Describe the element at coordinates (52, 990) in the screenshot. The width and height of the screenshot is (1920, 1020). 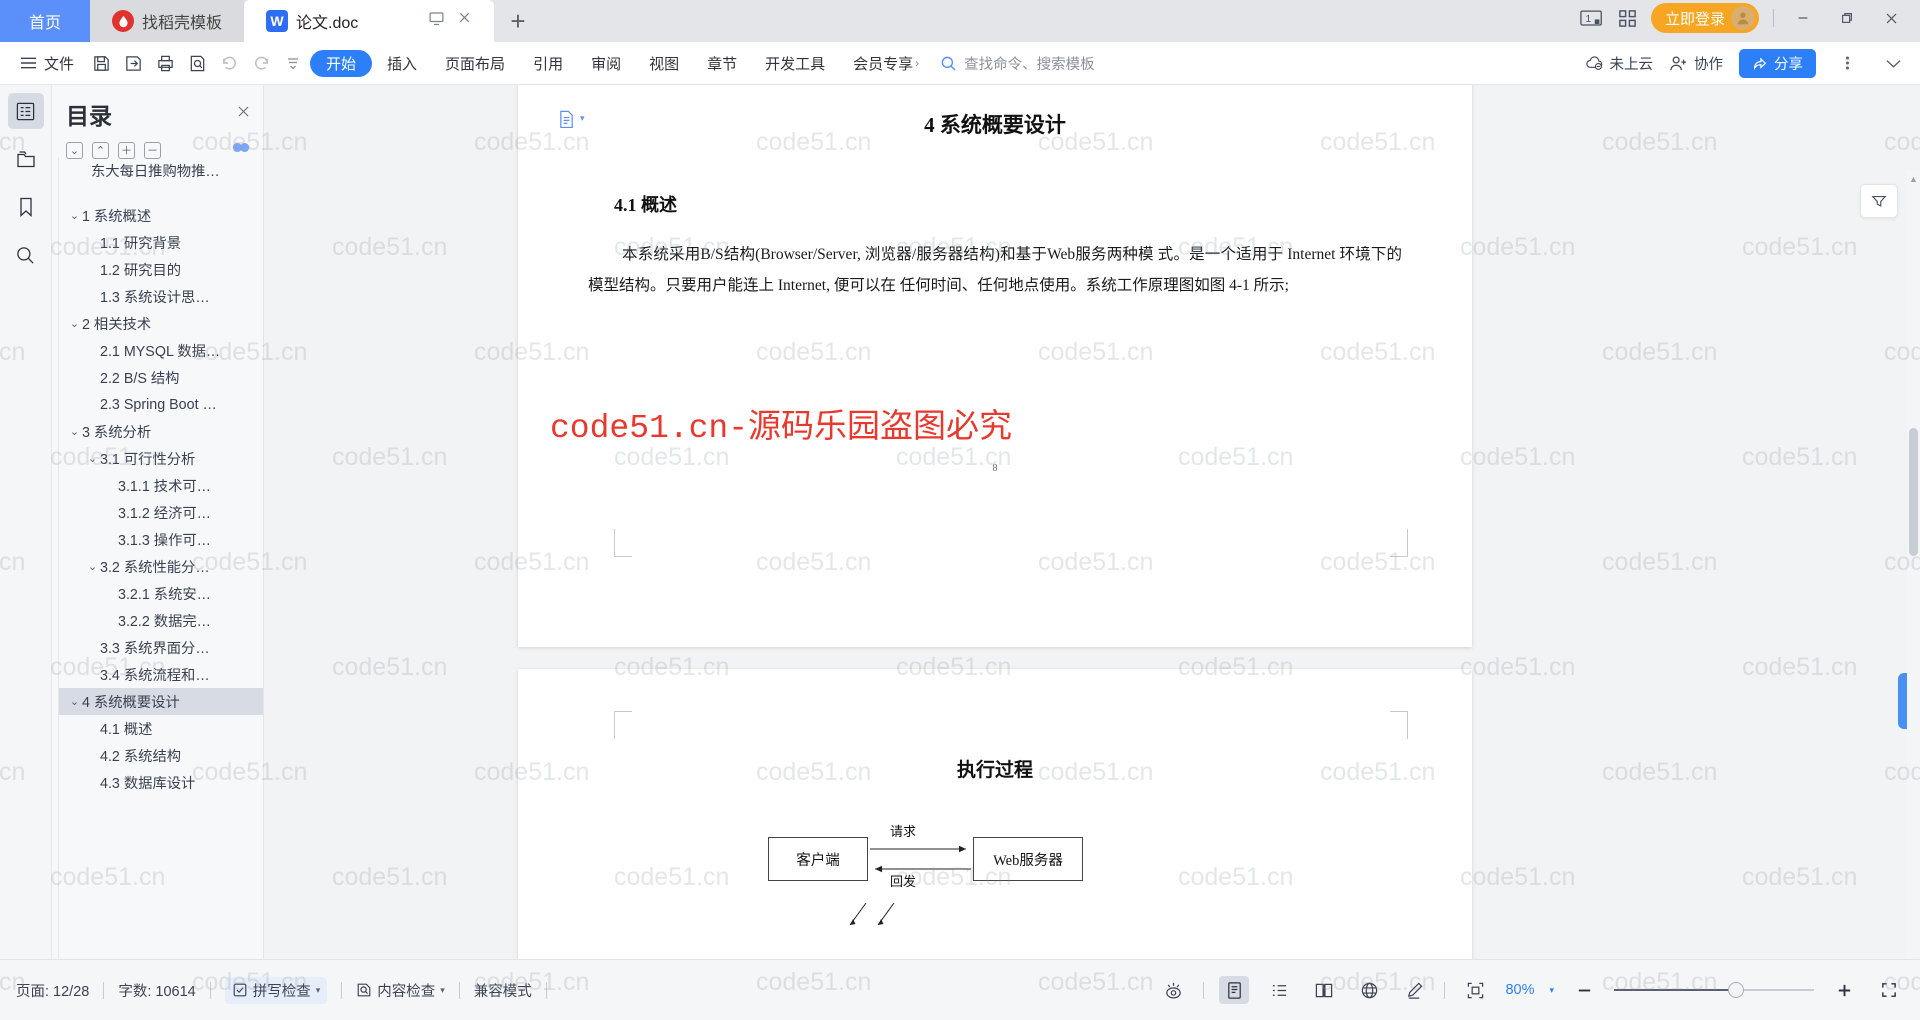
I see `page-indicator: 页面: 12/28` at that location.